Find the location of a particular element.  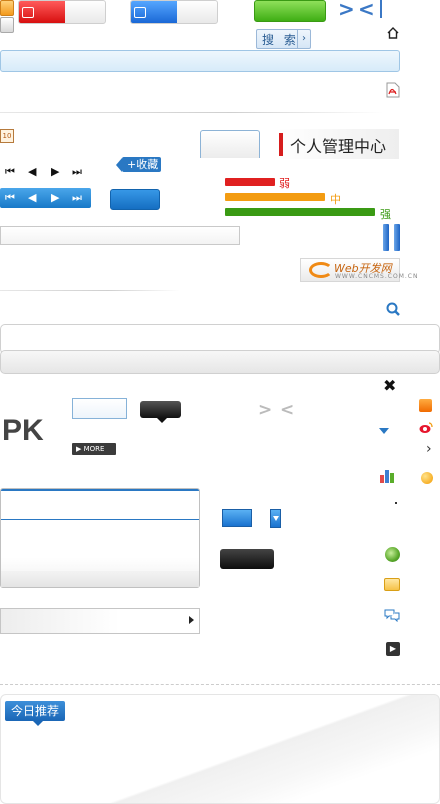

select-input is located at coordinates (100, 621).